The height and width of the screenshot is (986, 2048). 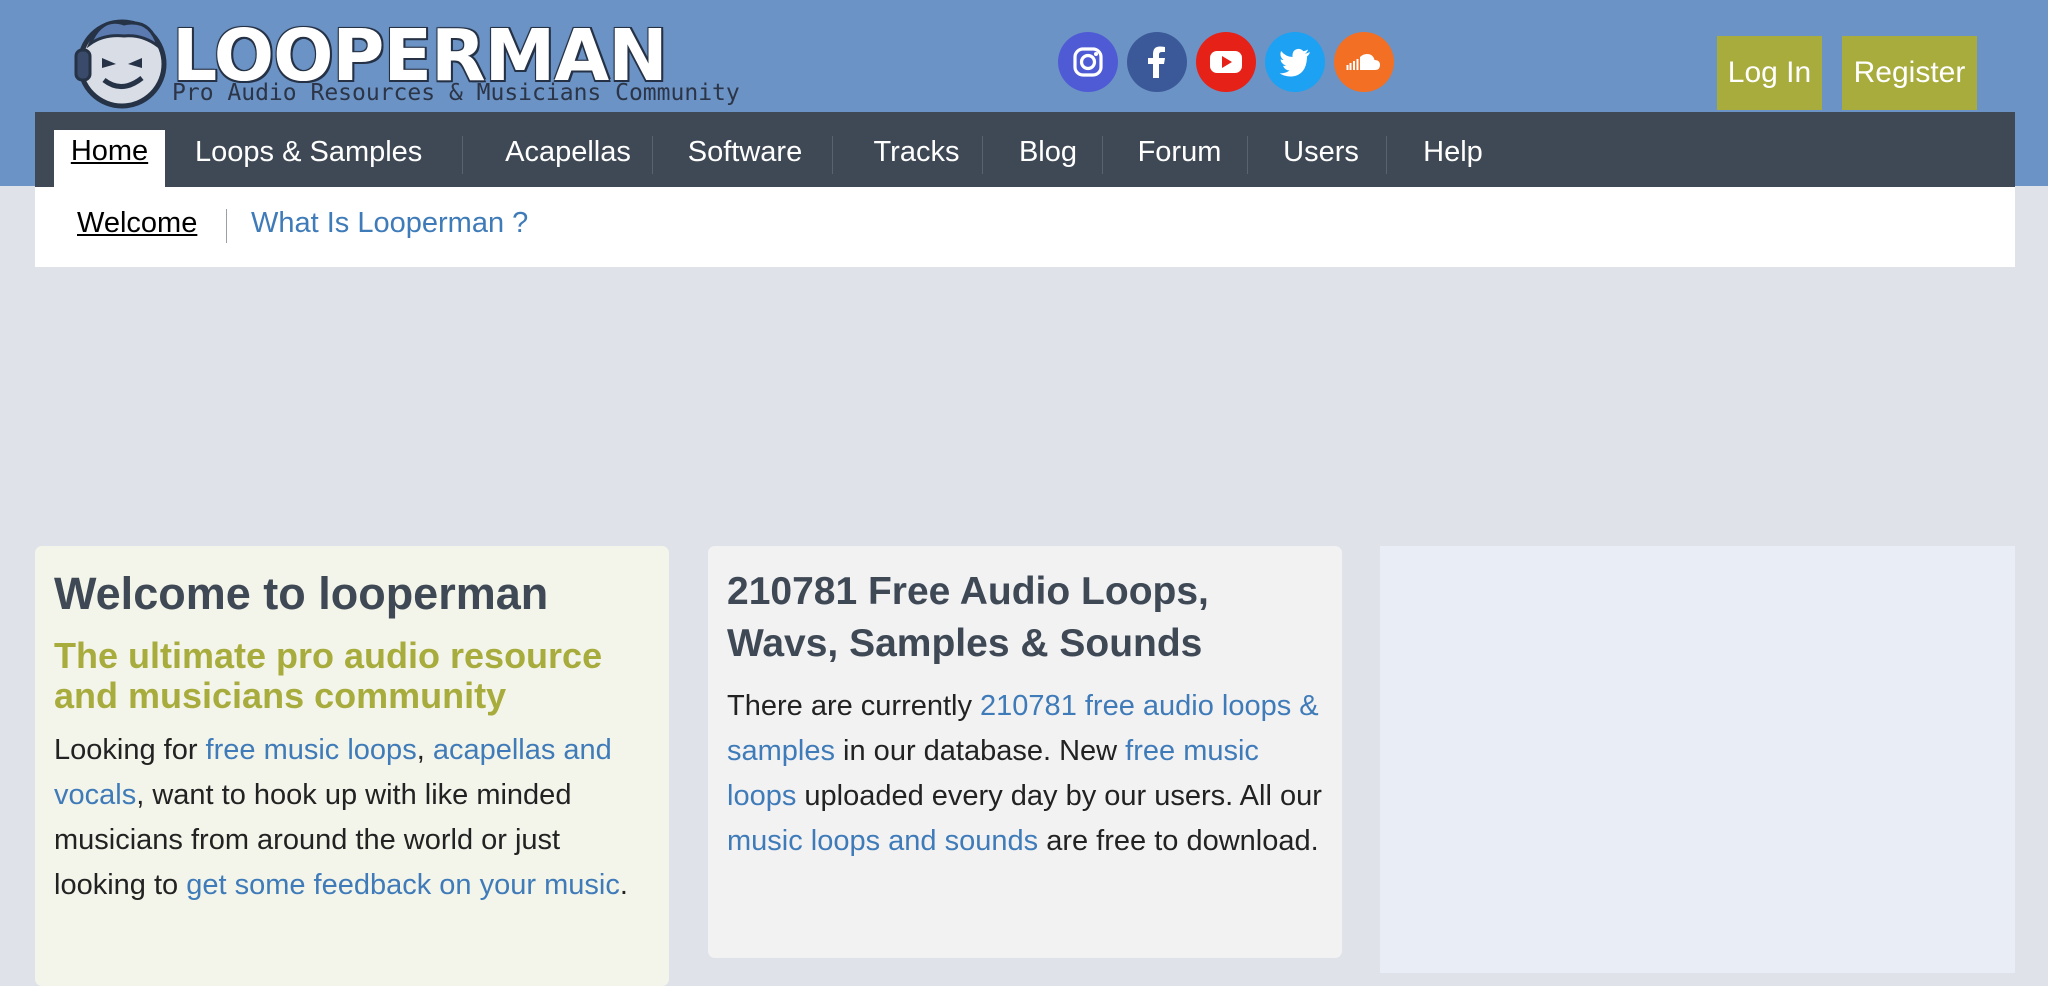 What do you see at coordinates (882, 841) in the screenshot?
I see `music-loops-sounds-link: music loops and sounds` at bounding box center [882, 841].